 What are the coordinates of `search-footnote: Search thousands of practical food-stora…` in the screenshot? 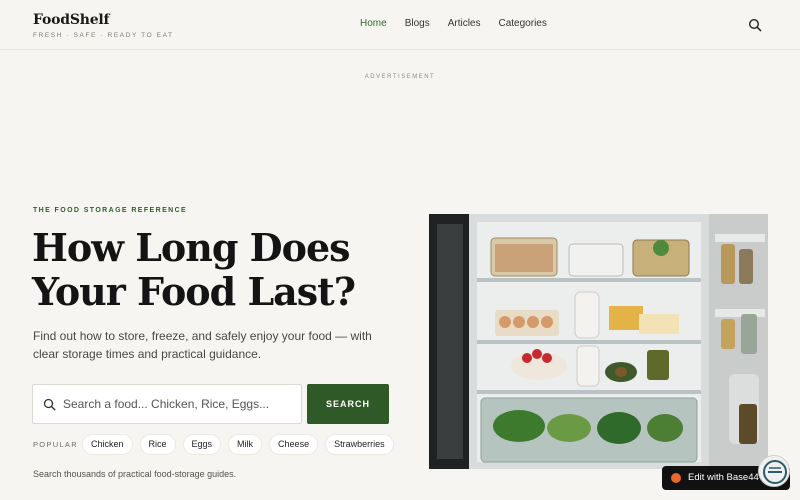 It's located at (135, 474).